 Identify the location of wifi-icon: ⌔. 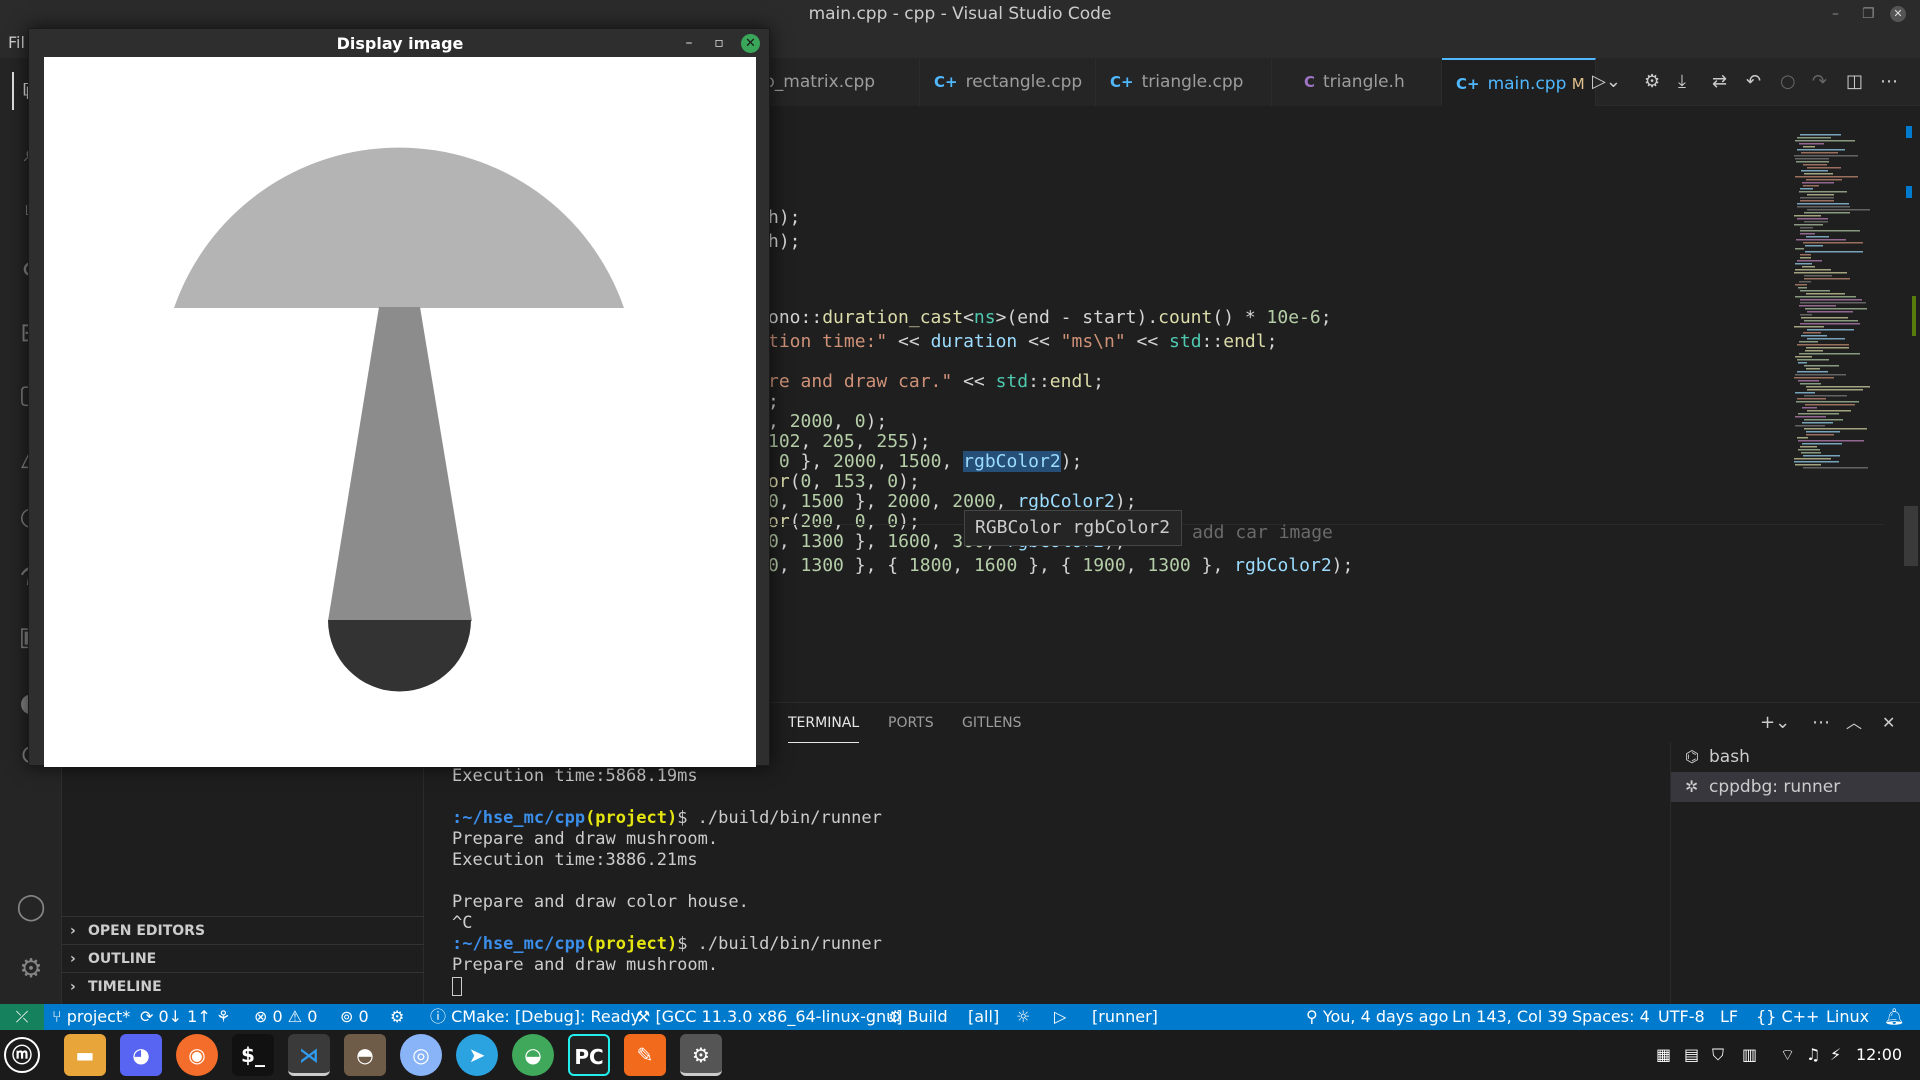
(1787, 1055).